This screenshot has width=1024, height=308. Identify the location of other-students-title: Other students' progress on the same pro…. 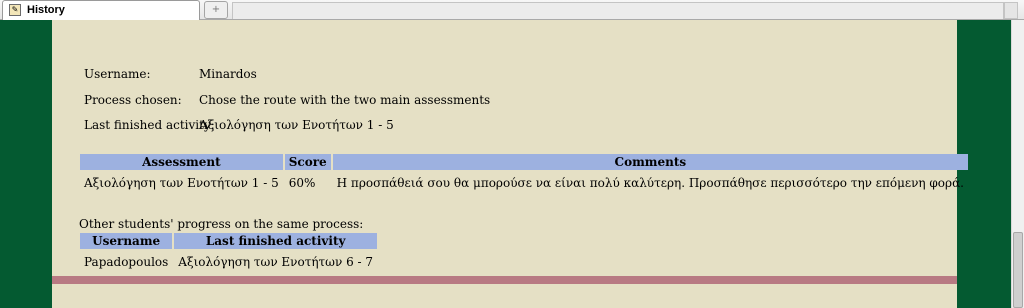
(221, 224).